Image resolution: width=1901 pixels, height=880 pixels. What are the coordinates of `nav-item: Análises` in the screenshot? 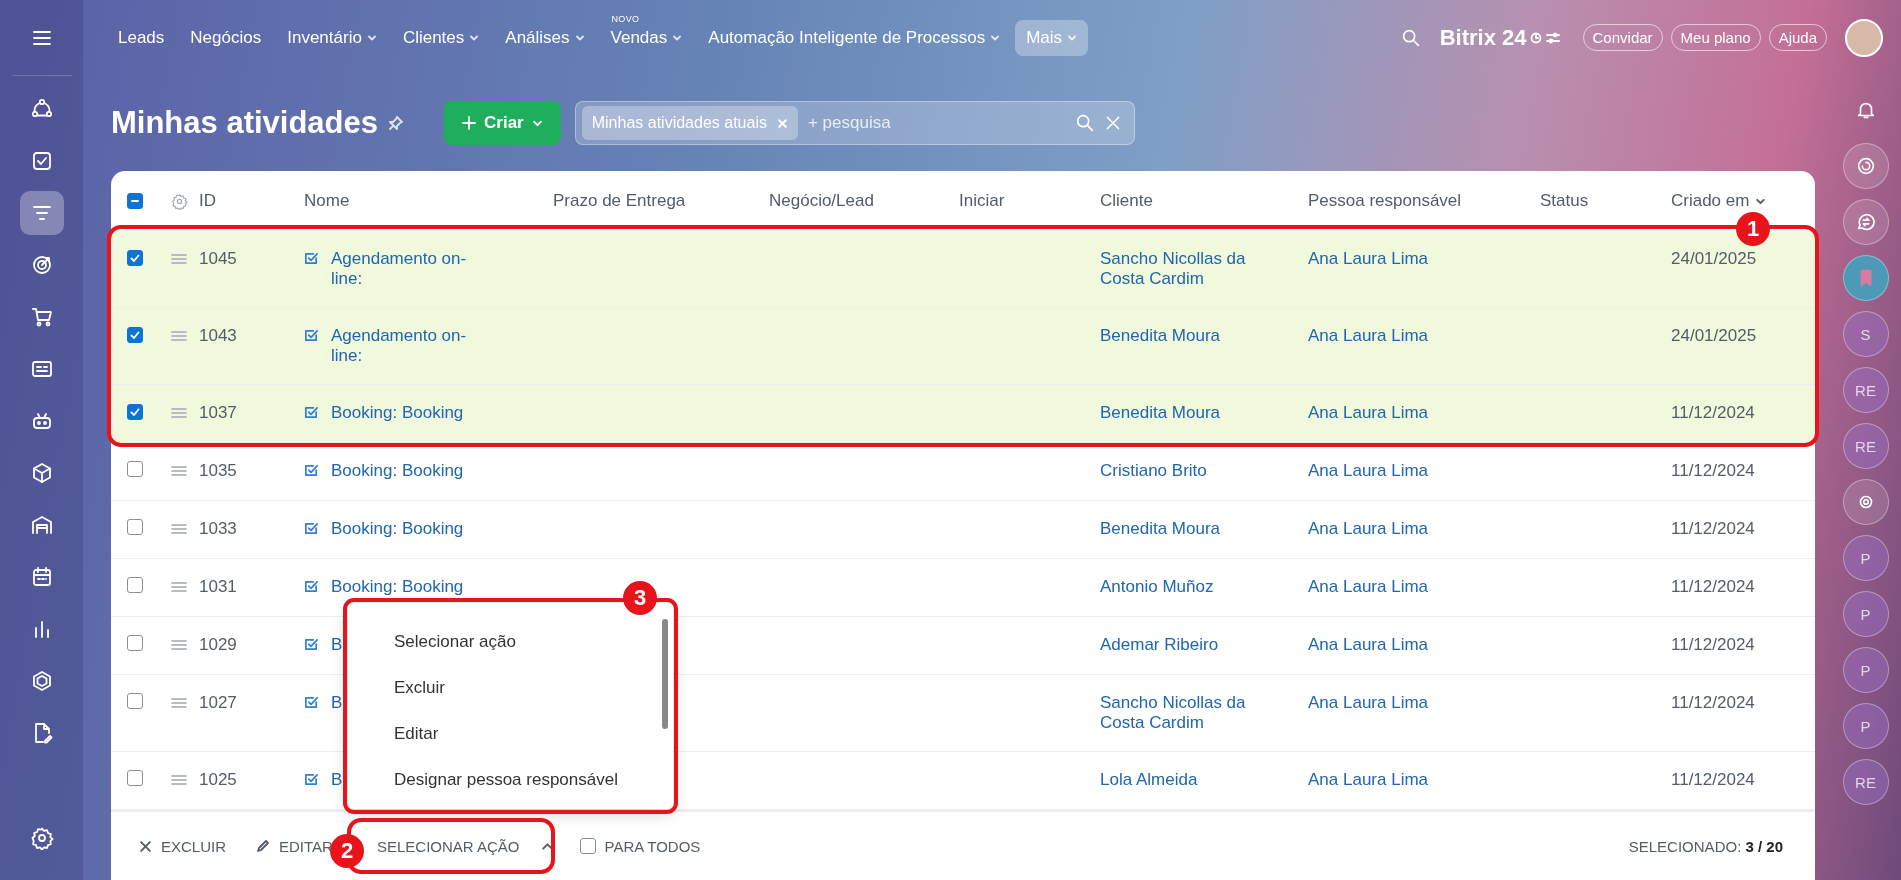 It's located at (545, 37).